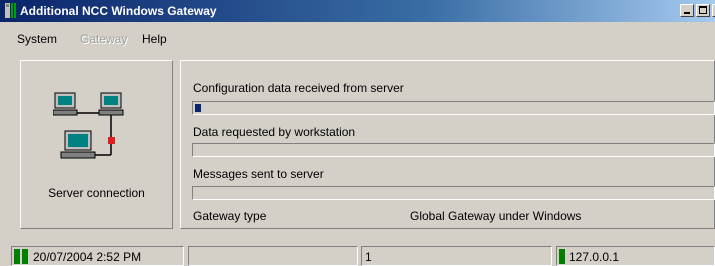 Image resolution: width=715 pixels, height=266 pixels. What do you see at coordinates (453, 150) in the screenshot?
I see `data-requested-progress` at bounding box center [453, 150].